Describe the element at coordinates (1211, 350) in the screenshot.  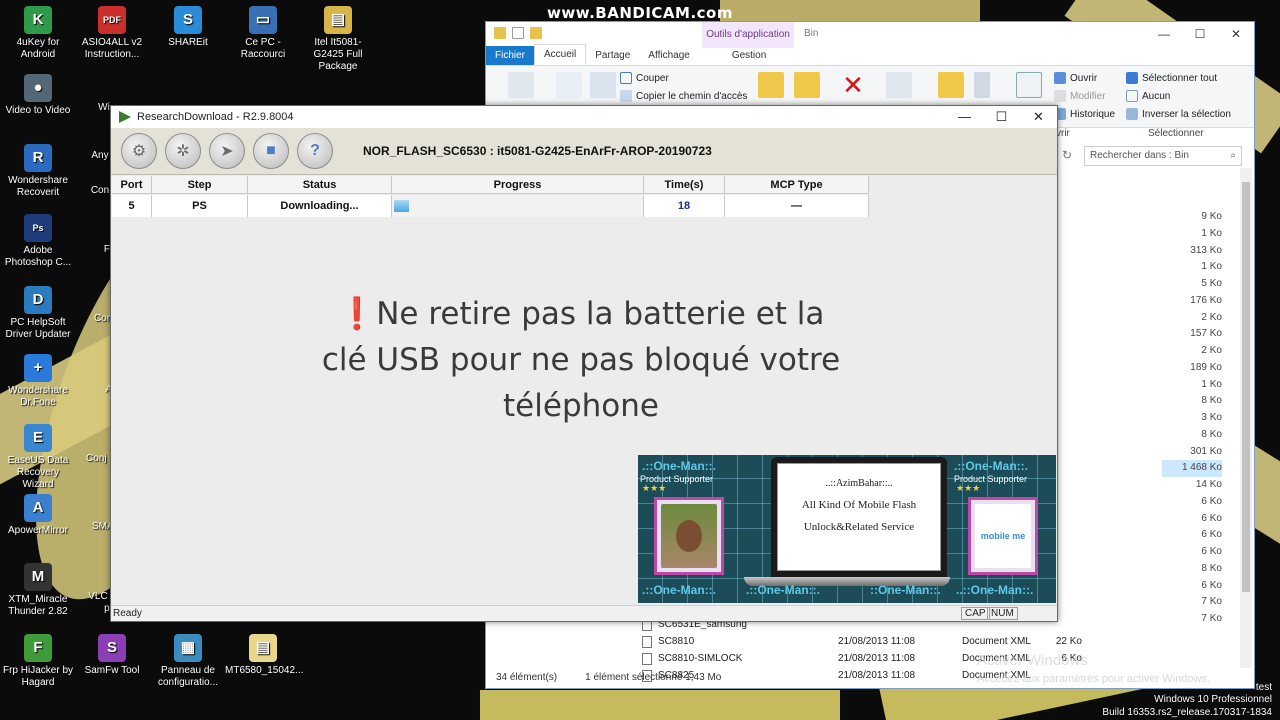
I see `file-size: 2 Ko` at that location.